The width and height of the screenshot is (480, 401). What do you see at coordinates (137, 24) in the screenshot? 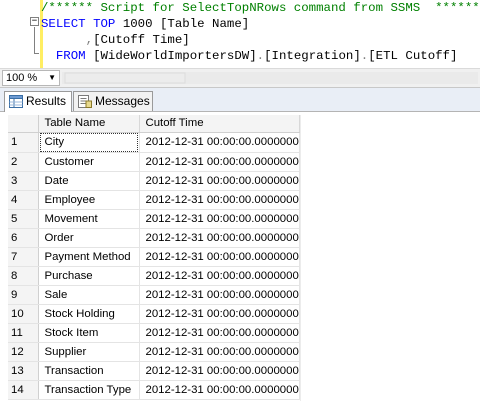
I see `top-count: 1000` at bounding box center [137, 24].